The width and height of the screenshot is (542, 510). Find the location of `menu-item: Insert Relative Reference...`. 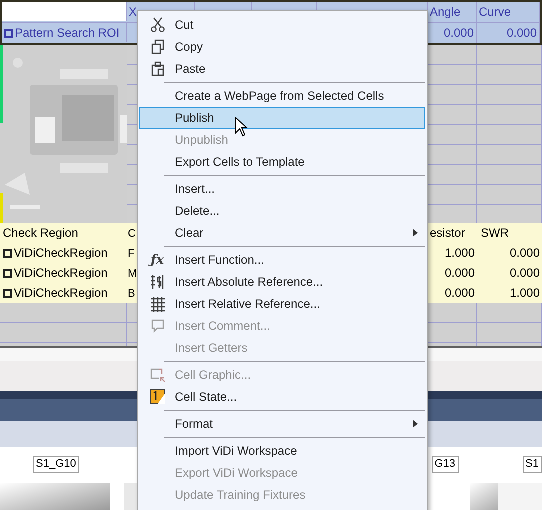

menu-item: Insert Relative Reference... is located at coordinates (282, 304).